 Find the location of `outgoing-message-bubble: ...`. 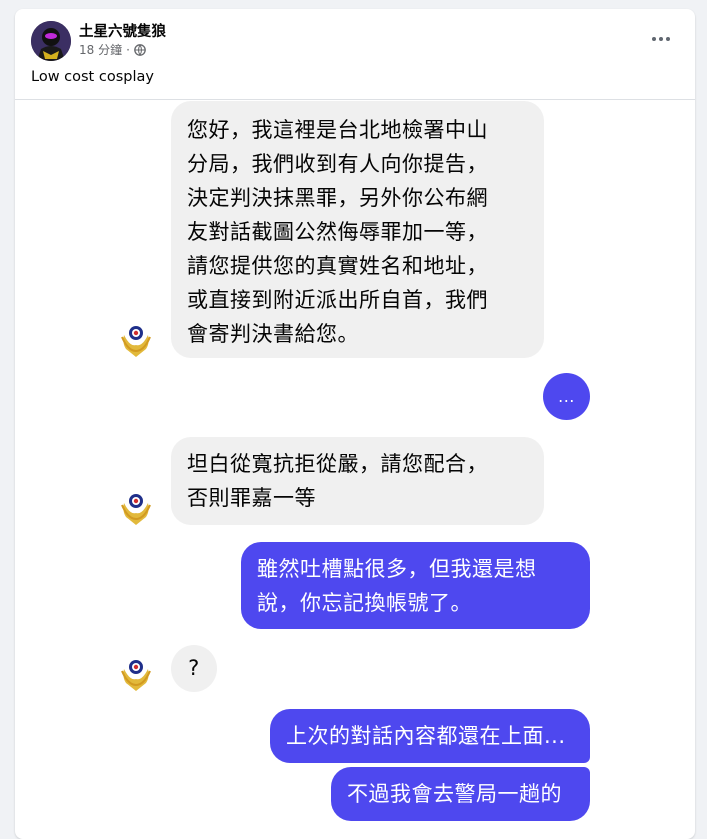

outgoing-message-bubble: ... is located at coordinates (566, 396).